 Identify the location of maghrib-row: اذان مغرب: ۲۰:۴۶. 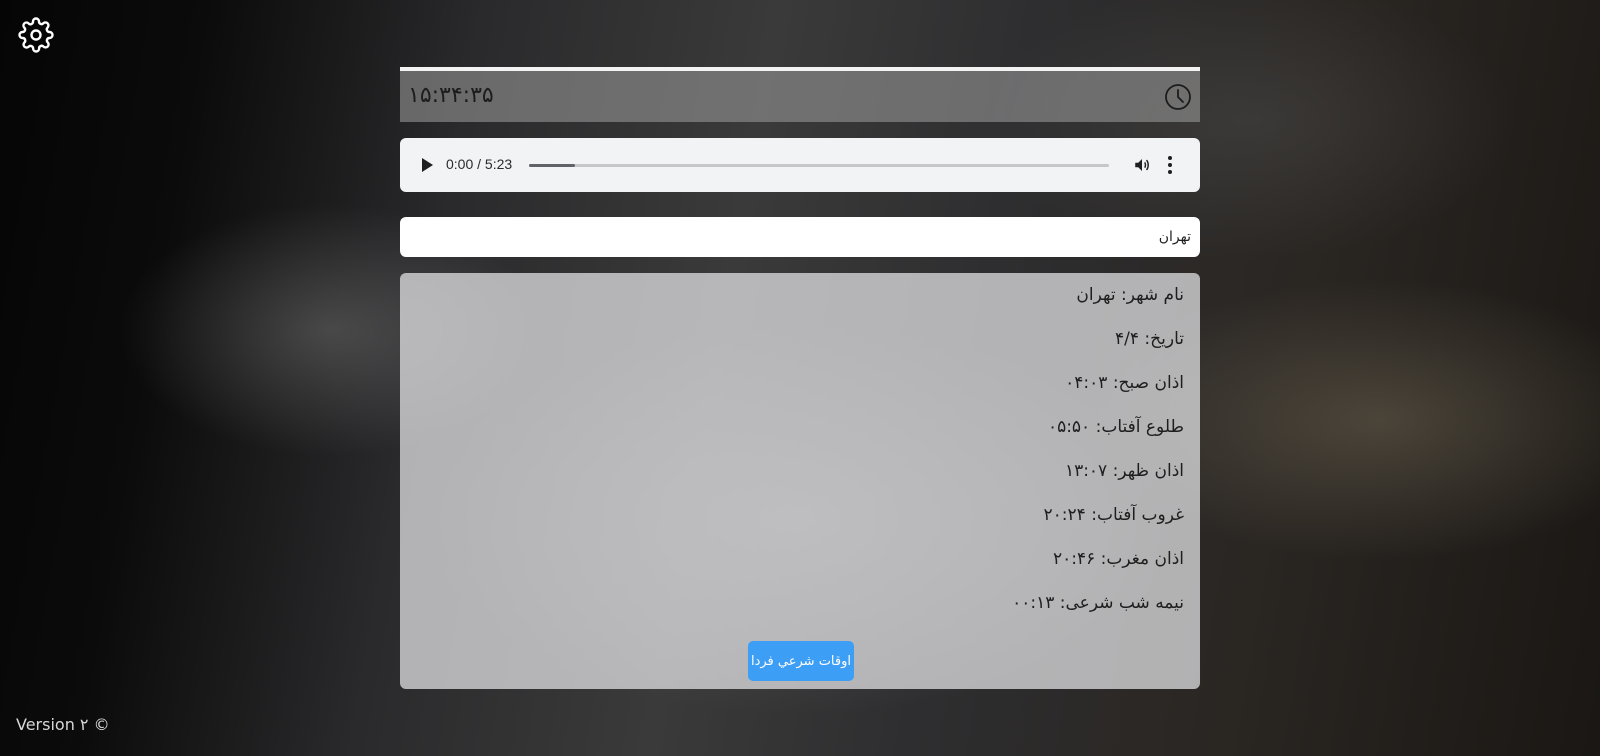
(1118, 559).